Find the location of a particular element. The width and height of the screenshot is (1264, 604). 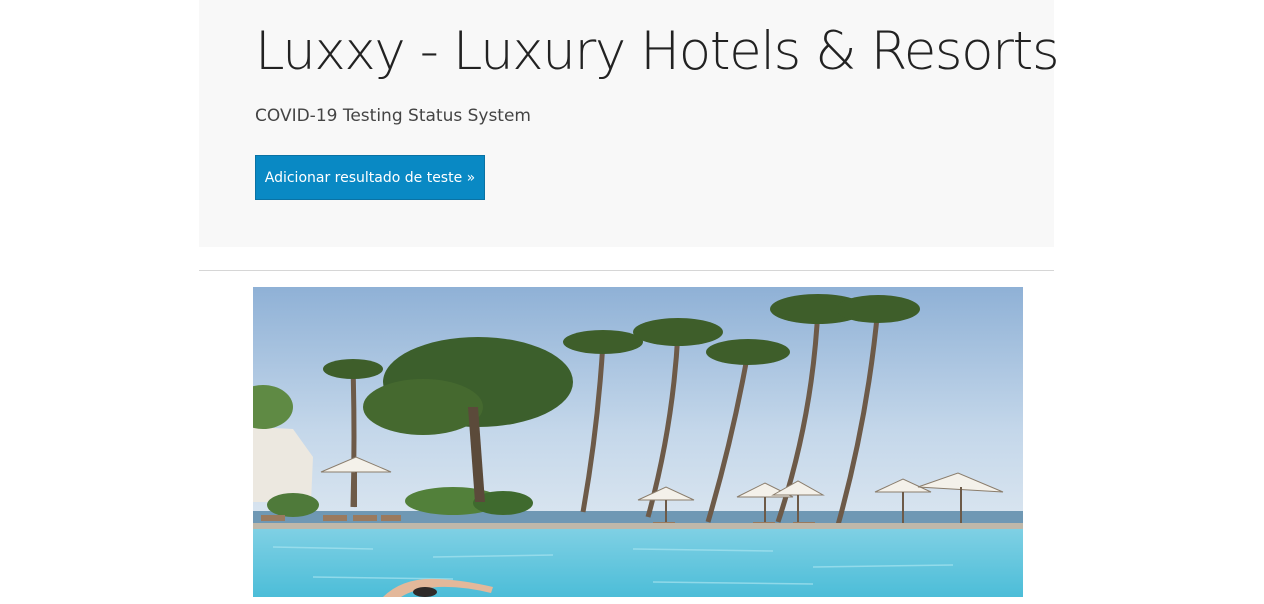

page-subtitle: COVID-19 Testing Status System is located at coordinates (393, 116).